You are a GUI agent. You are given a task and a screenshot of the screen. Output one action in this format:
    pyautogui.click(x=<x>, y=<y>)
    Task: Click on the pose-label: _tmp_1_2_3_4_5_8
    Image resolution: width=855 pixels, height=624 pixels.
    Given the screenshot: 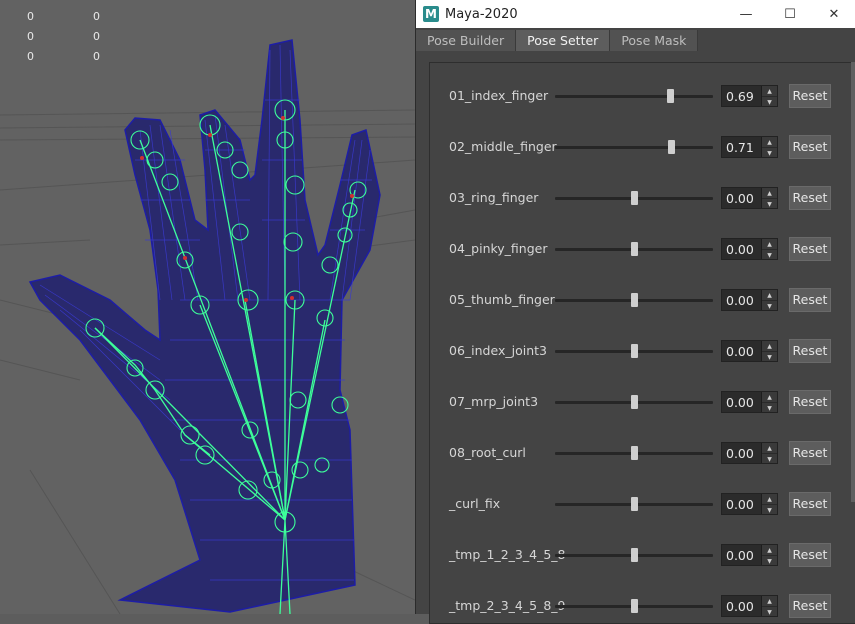 What is the action you would take?
    pyautogui.click(x=507, y=554)
    